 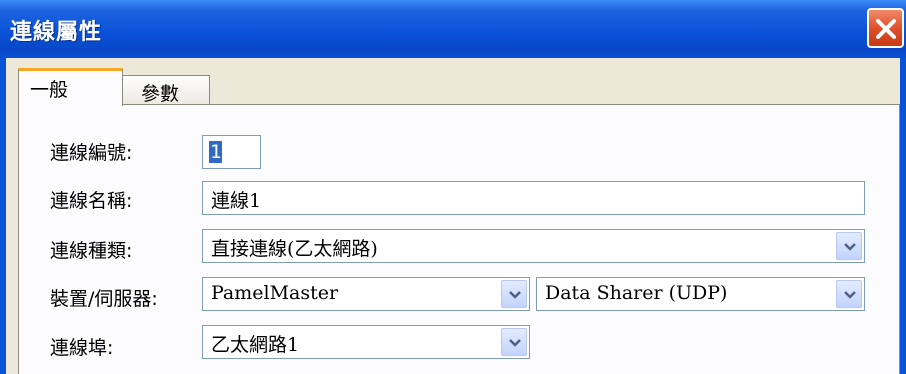 What do you see at coordinates (236, 201) in the screenshot?
I see `conn-name-value: 連線1` at bounding box center [236, 201].